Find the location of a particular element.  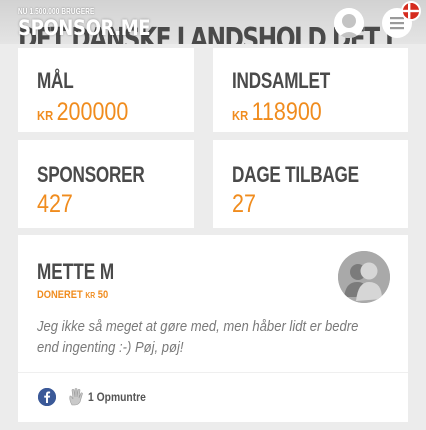

raised-currency: KR is located at coordinates (240, 115).